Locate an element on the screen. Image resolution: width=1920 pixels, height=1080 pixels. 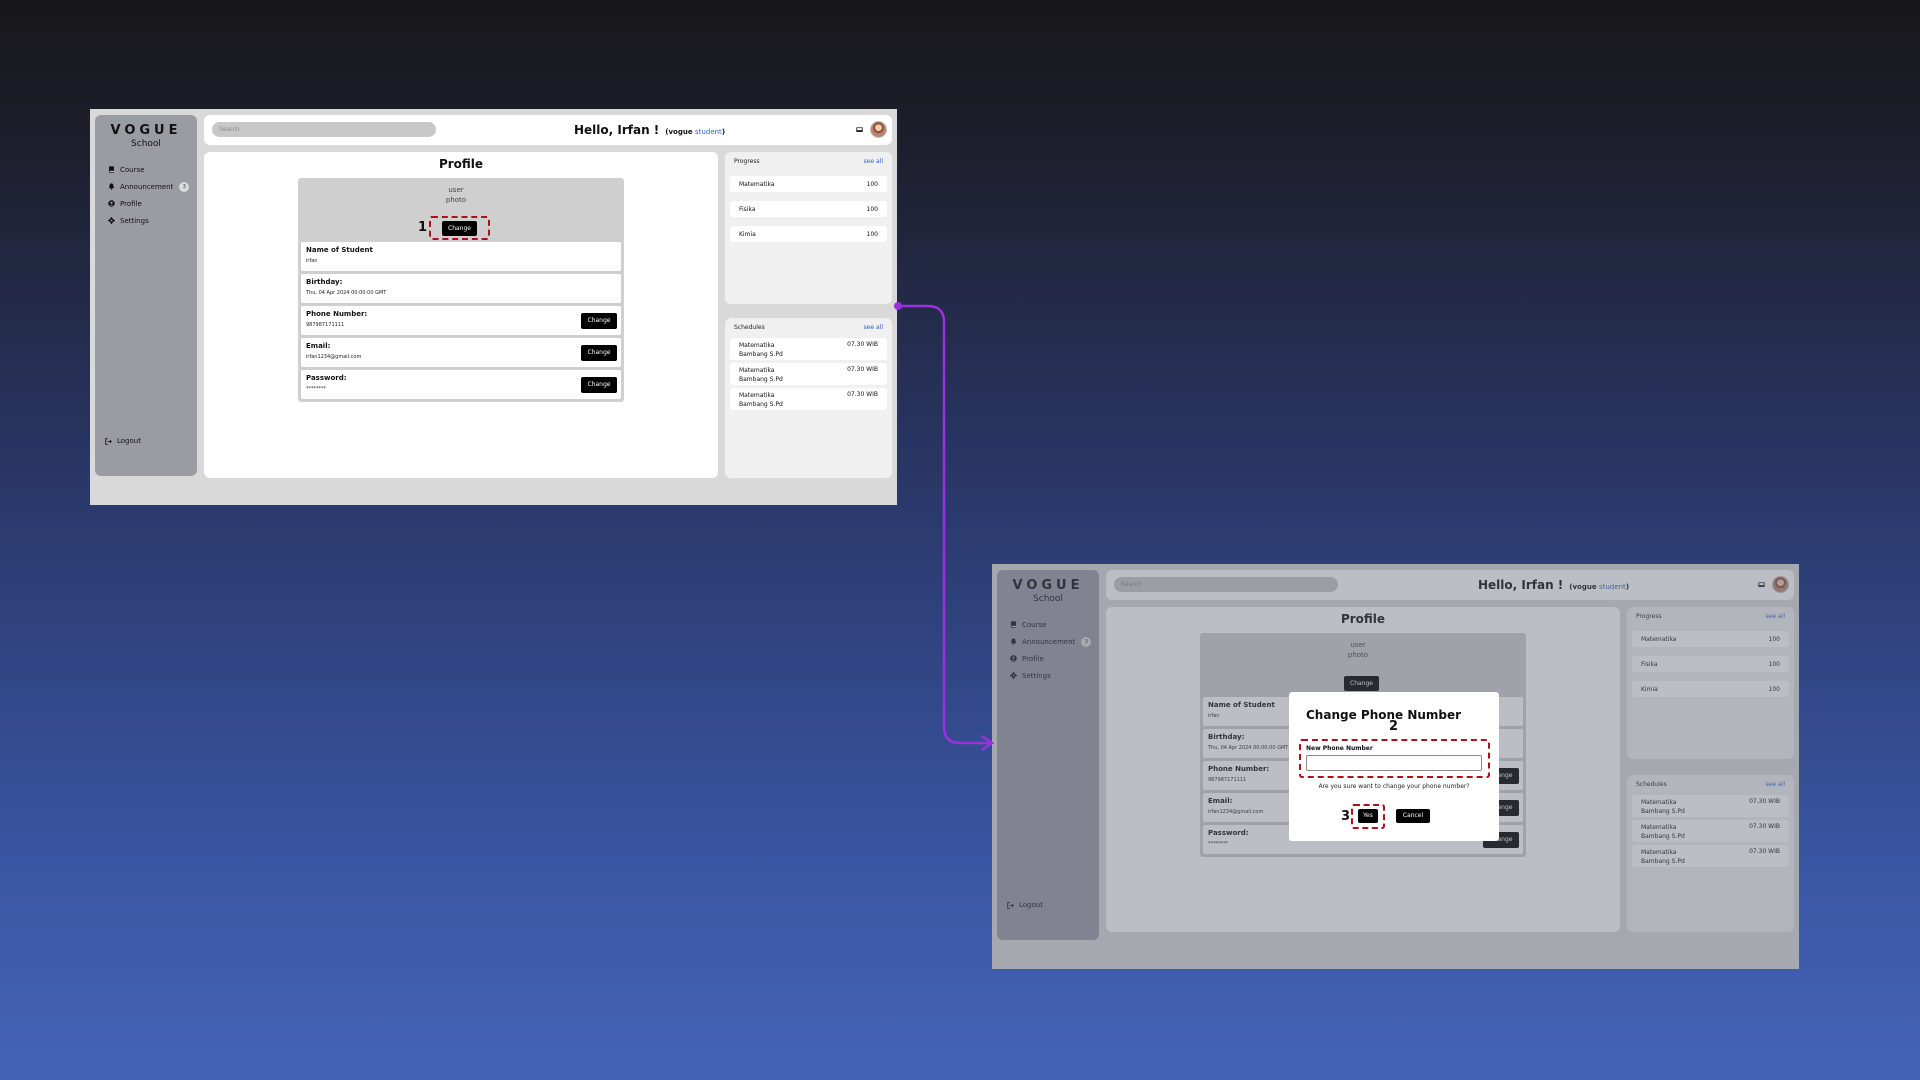
role-label: (vogue student) is located at coordinates (695, 132).